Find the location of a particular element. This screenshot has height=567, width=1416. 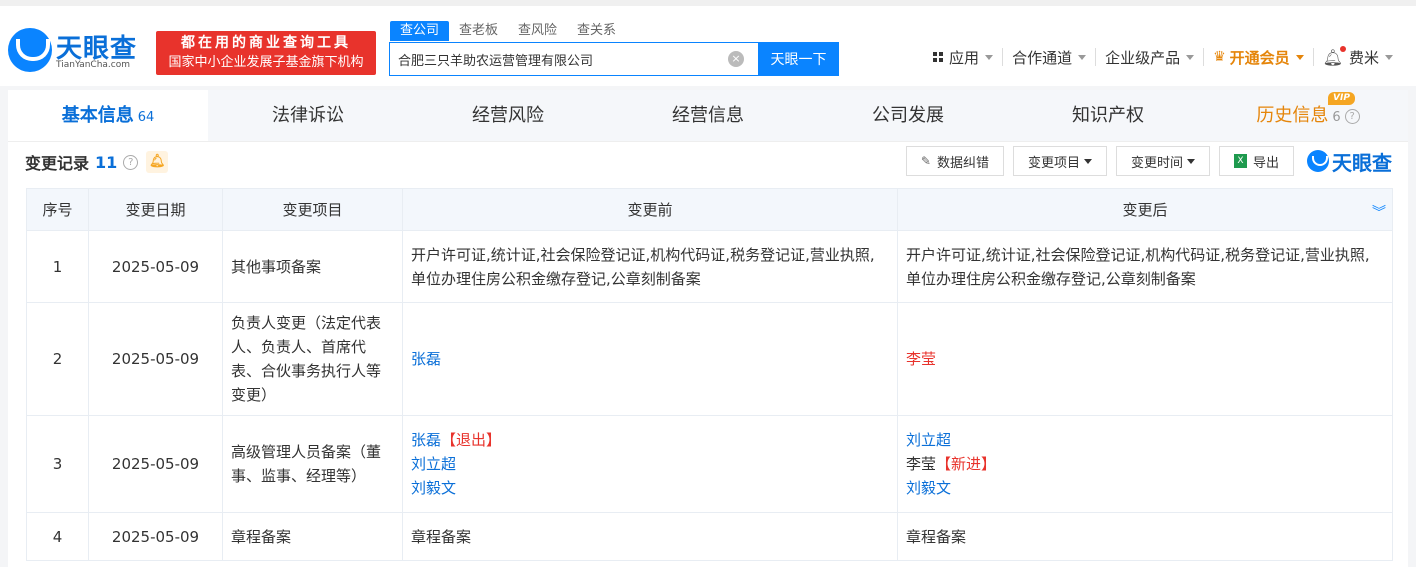

tab-label: 基本信息 is located at coordinates (97, 115).